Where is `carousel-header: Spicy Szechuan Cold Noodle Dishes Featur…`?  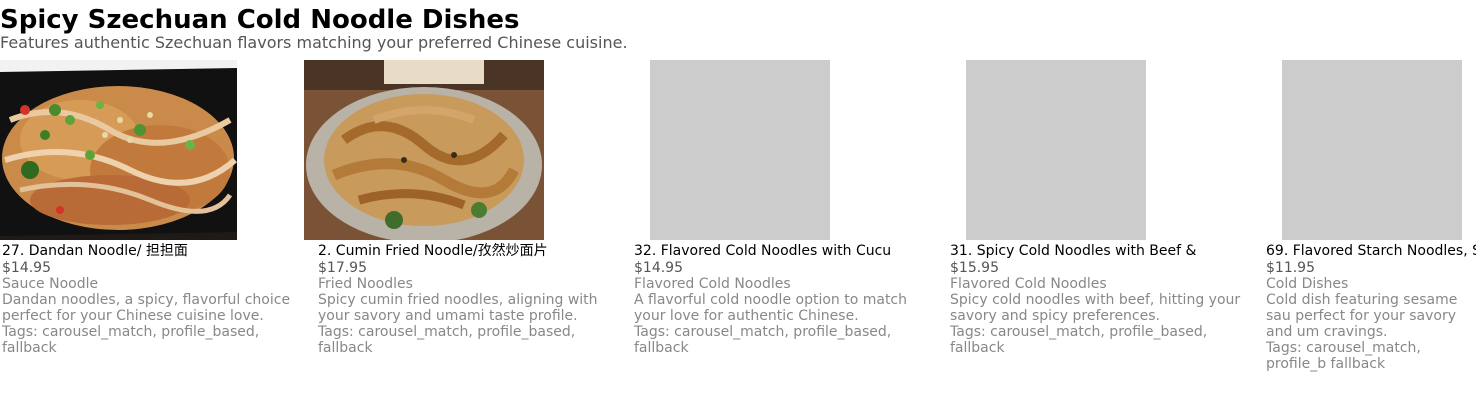
carousel-header: Spicy Szechuan Cold Noodle Dishes Featur… is located at coordinates (314, 28).